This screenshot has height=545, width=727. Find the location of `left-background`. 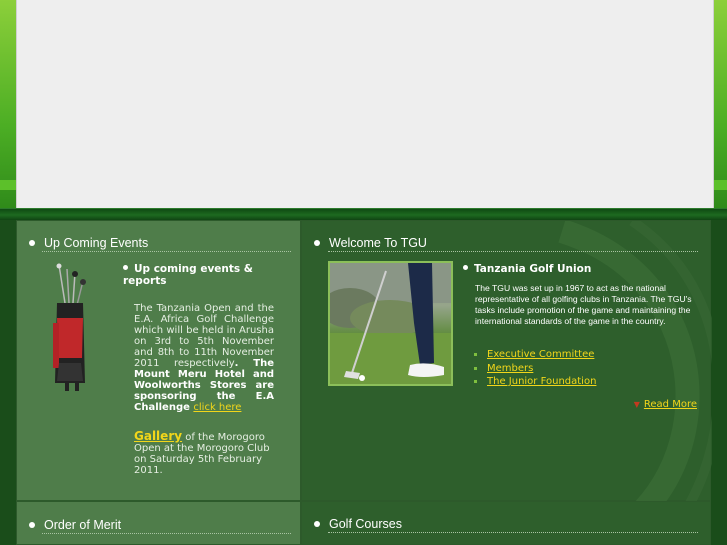

left-background is located at coordinates (8, 382).